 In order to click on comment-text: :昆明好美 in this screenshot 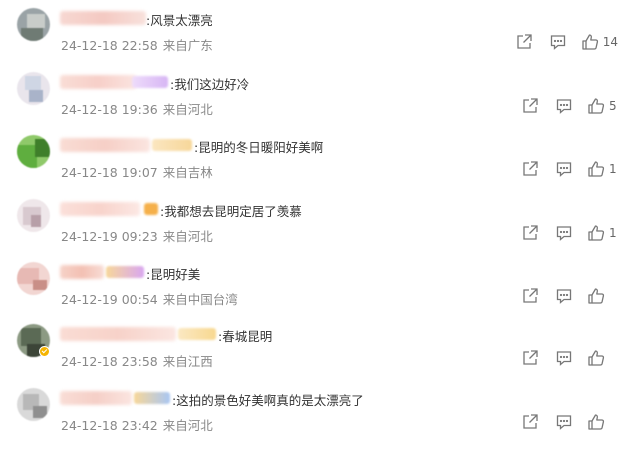, I will do `click(173, 274)`.